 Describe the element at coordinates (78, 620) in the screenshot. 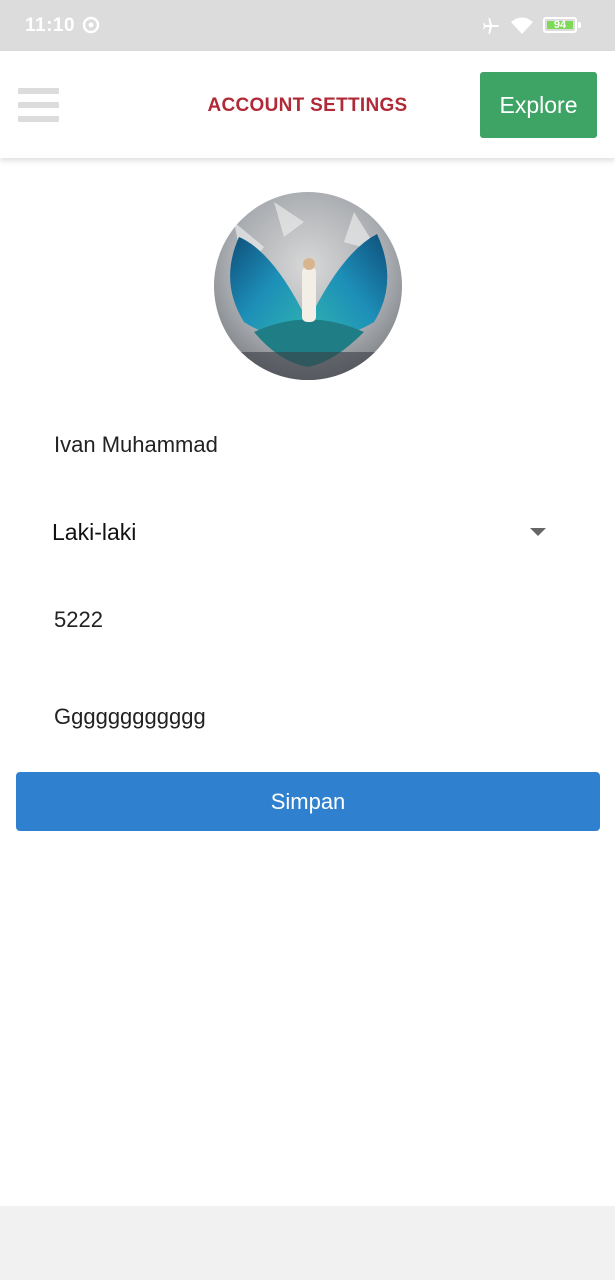

I see `number-field: 5222` at that location.